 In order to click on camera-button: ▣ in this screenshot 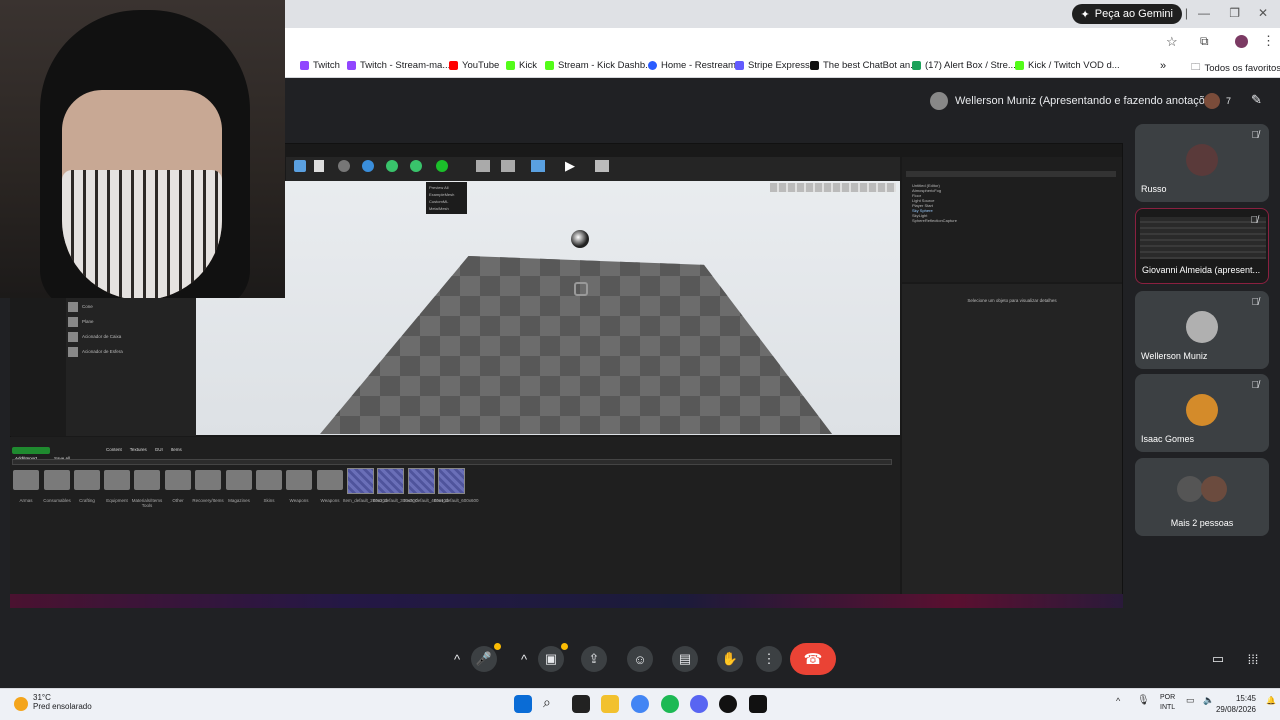, I will do `click(551, 659)`.